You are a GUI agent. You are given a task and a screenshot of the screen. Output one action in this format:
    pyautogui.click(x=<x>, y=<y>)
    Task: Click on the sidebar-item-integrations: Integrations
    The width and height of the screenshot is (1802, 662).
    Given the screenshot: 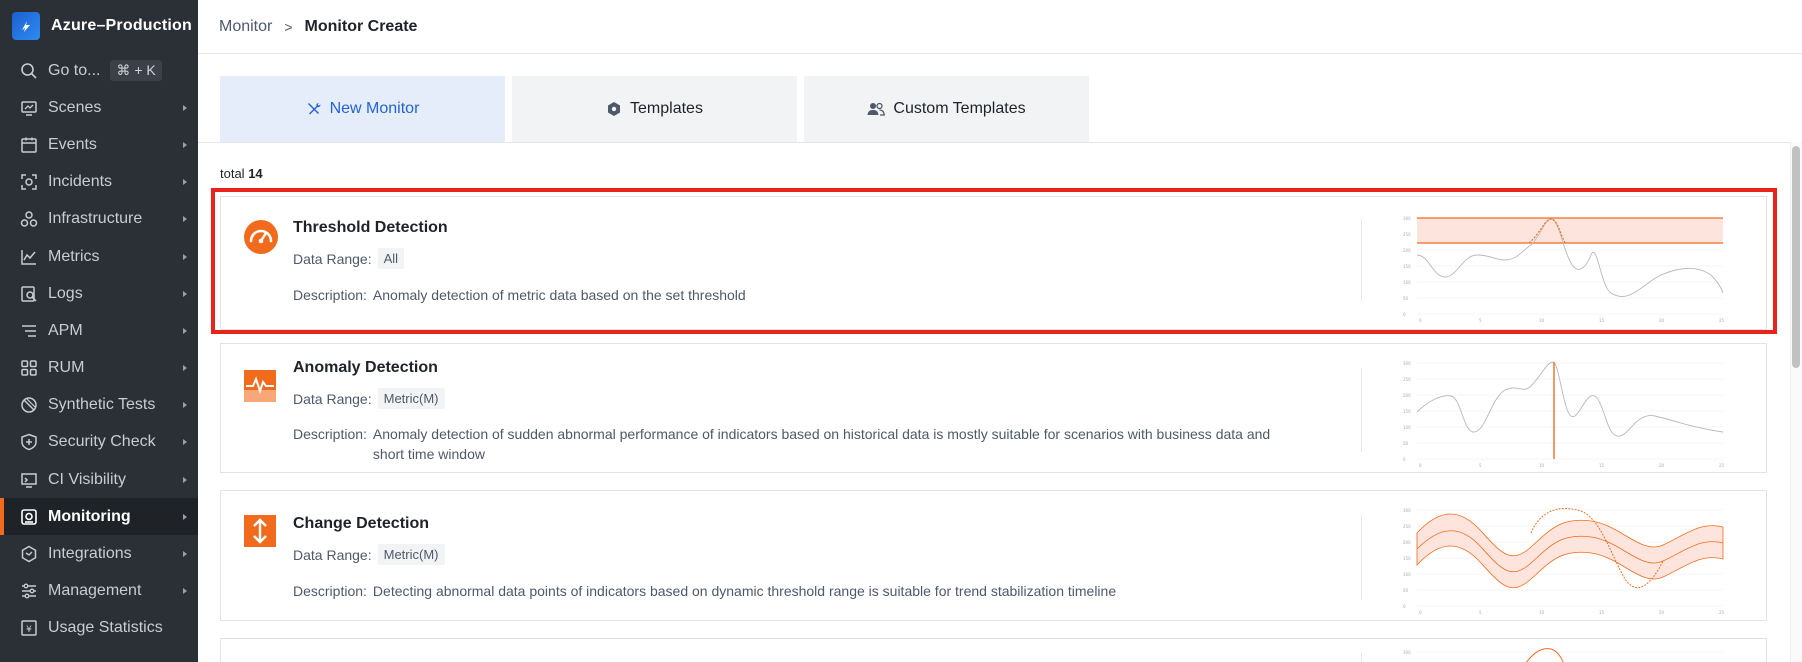 What is the action you would take?
    pyautogui.click(x=99, y=553)
    